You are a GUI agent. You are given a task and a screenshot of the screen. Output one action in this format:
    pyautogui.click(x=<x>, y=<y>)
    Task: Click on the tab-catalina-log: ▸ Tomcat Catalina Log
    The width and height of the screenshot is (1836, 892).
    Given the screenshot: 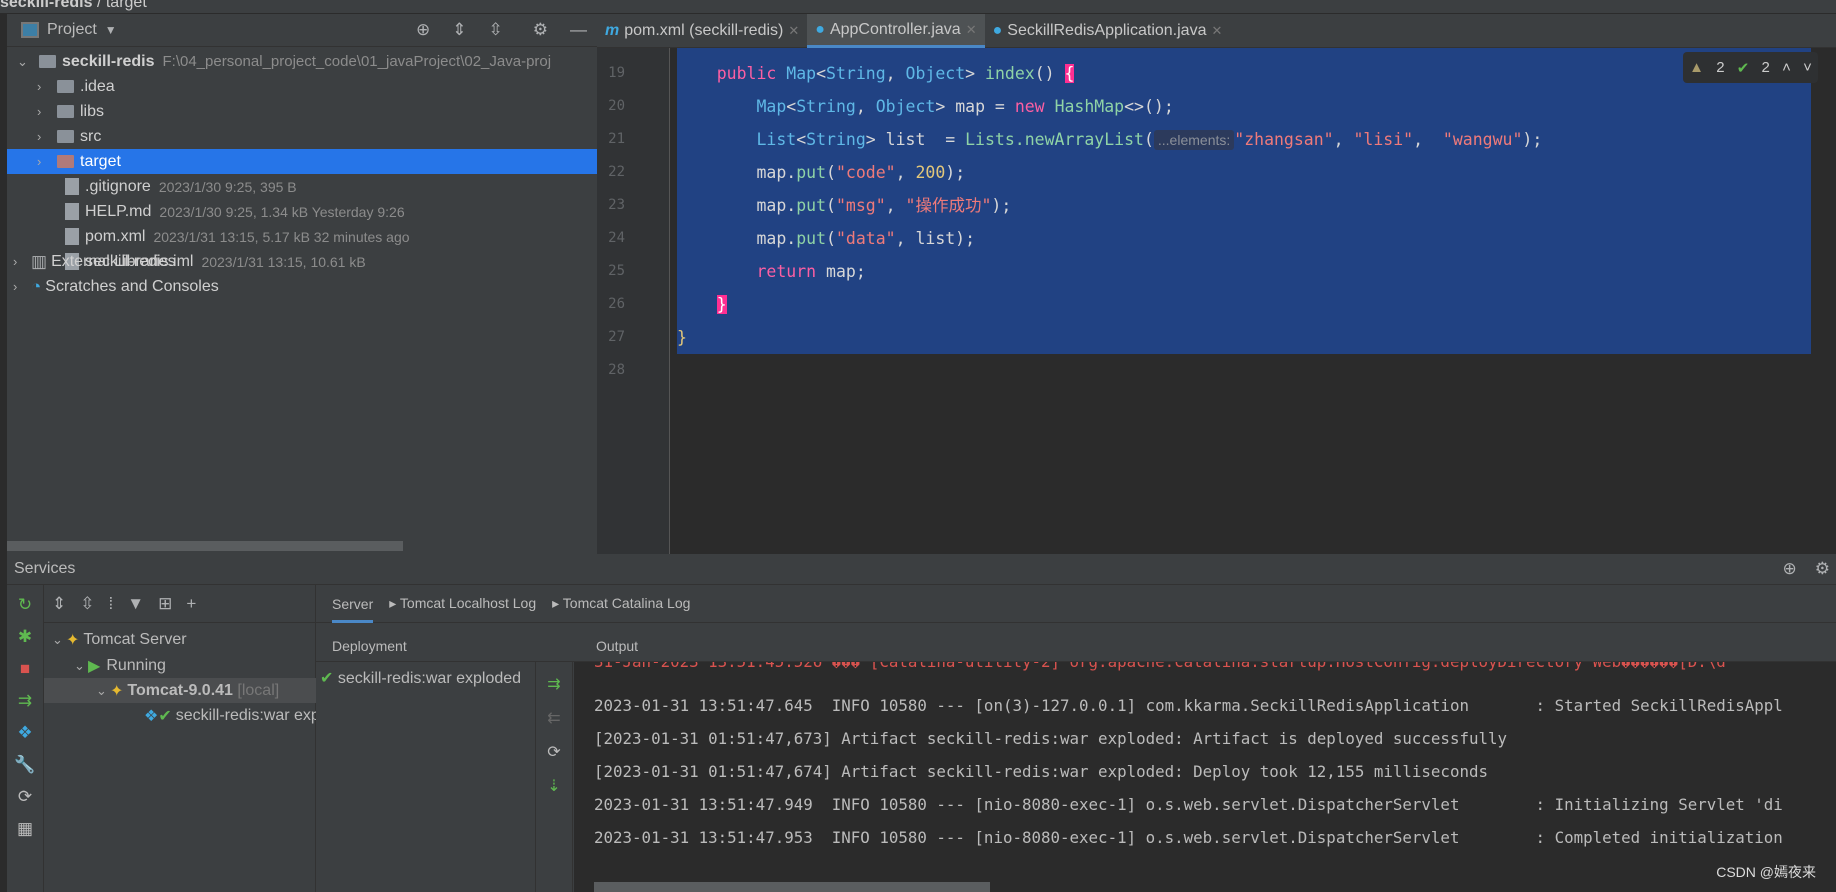 What is the action you would take?
    pyautogui.click(x=621, y=603)
    